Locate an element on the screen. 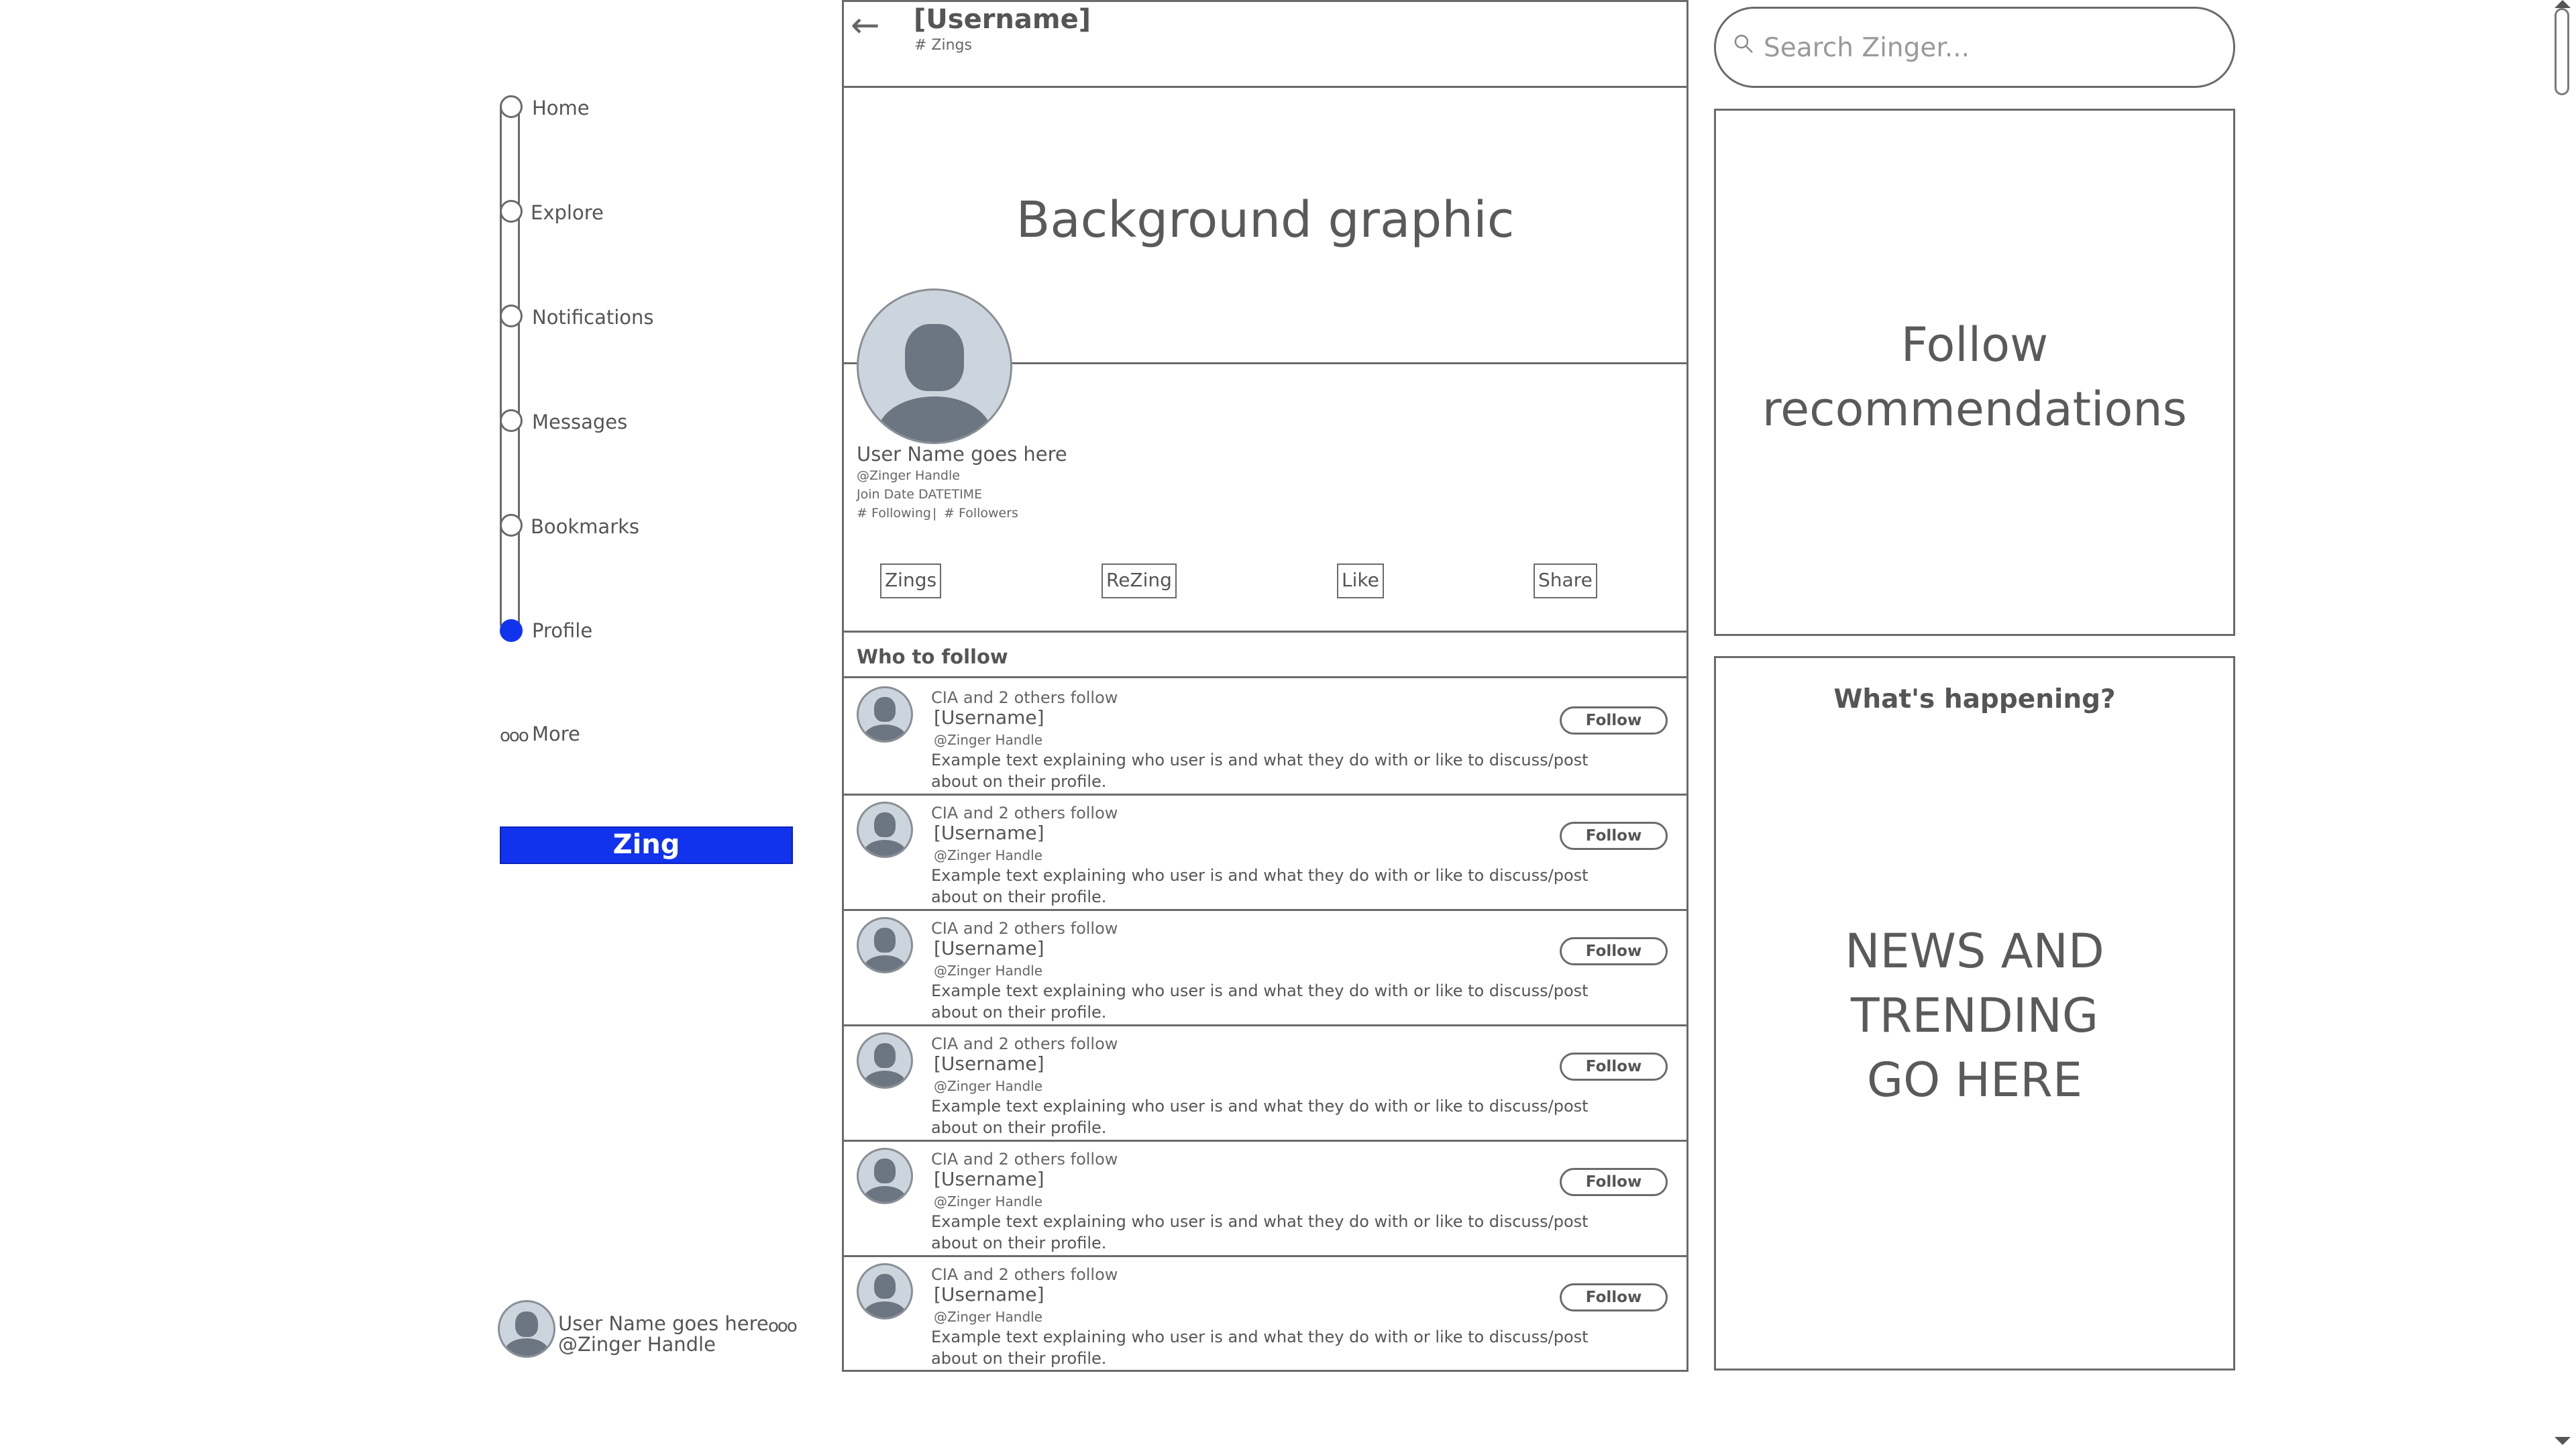  zing-button: Zing is located at coordinates (646, 845).